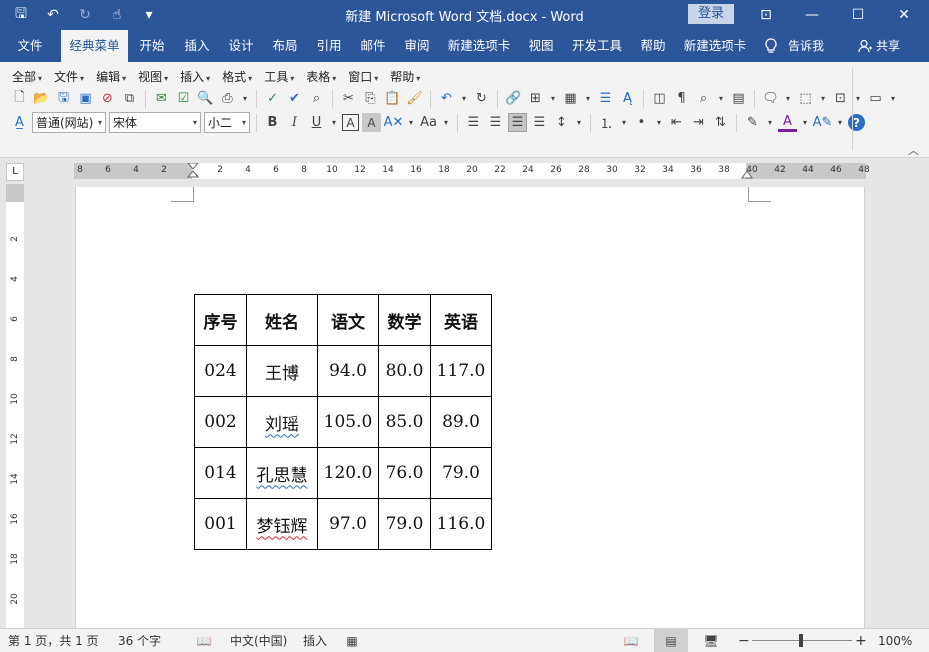  Describe the element at coordinates (348, 320) in the screenshot. I see `header-cell: 语文` at that location.